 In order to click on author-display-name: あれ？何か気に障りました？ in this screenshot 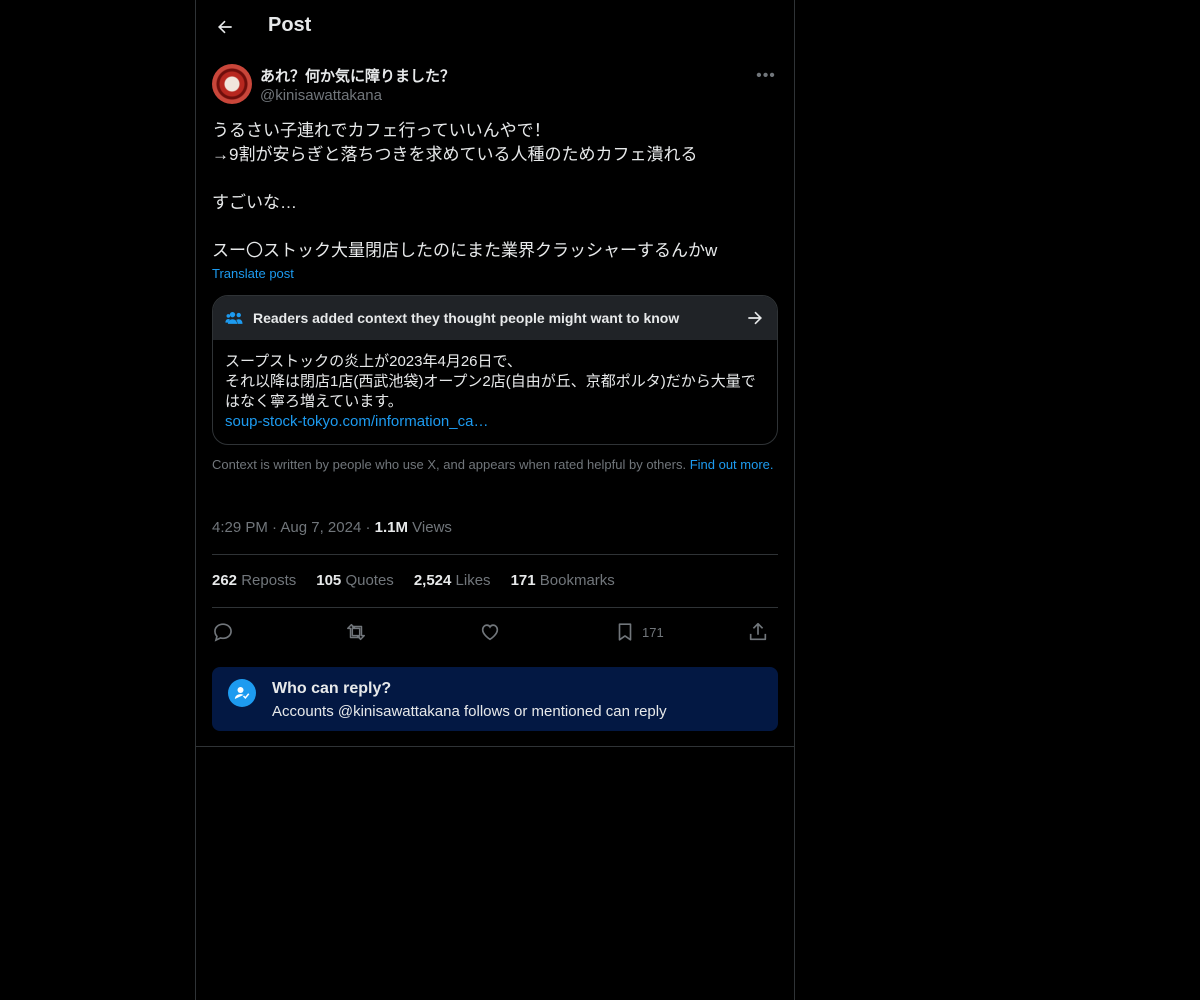, I will do `click(357, 75)`.